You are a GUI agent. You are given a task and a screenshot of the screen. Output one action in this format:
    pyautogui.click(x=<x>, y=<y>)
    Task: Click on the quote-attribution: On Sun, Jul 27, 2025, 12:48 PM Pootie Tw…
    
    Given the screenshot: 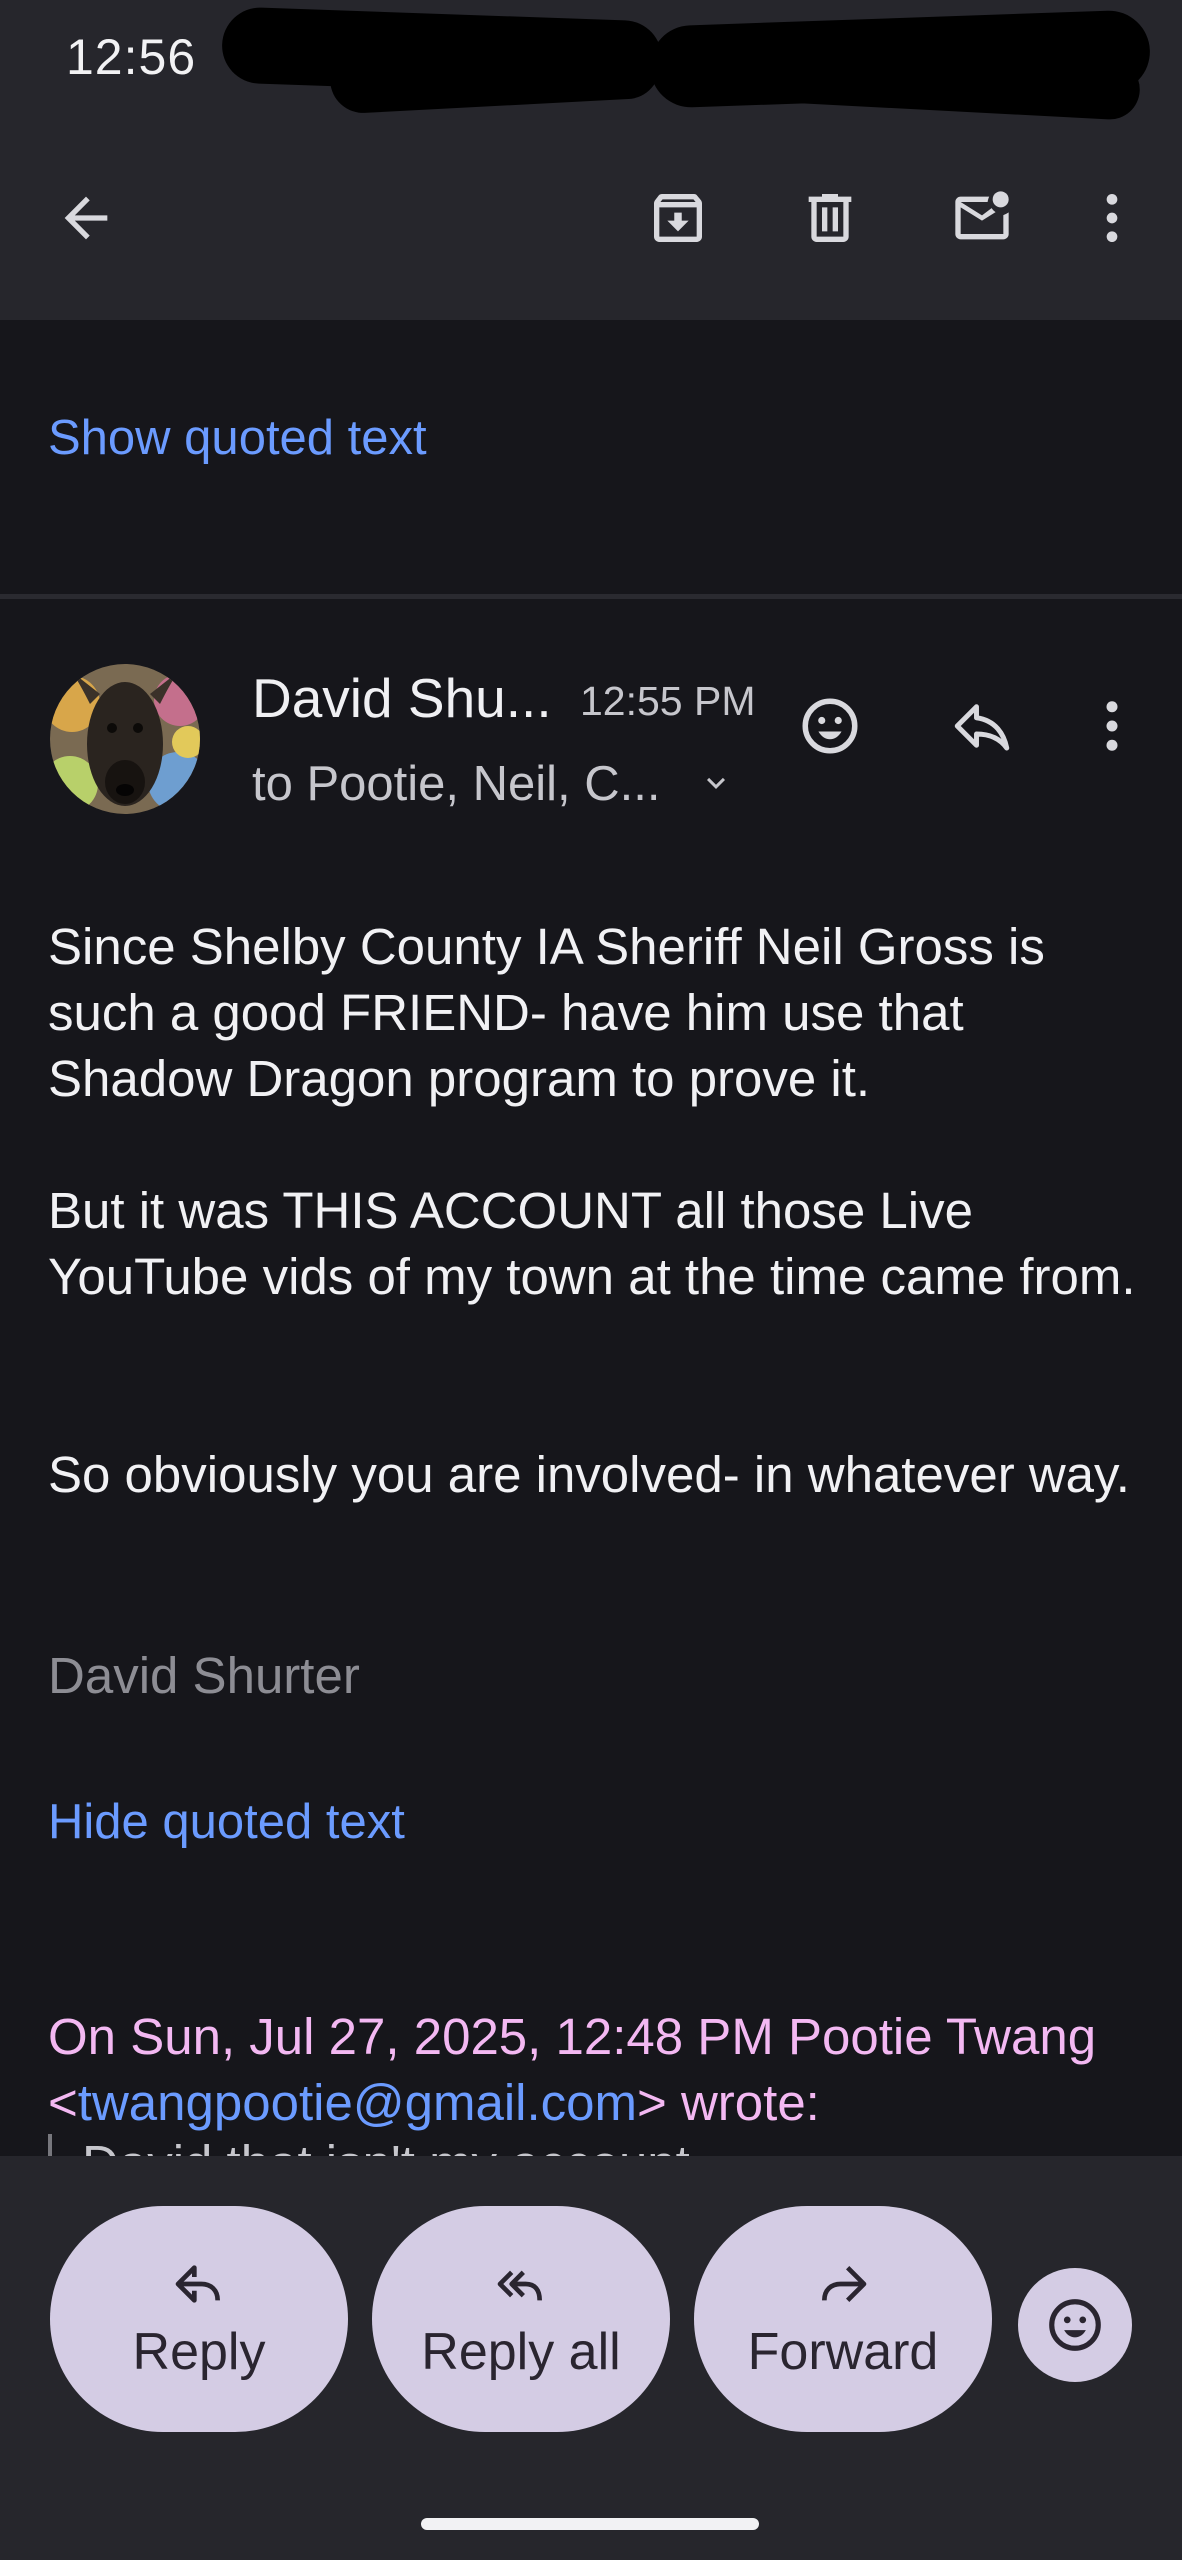 What is the action you would take?
    pyautogui.click(x=598, y=2070)
    